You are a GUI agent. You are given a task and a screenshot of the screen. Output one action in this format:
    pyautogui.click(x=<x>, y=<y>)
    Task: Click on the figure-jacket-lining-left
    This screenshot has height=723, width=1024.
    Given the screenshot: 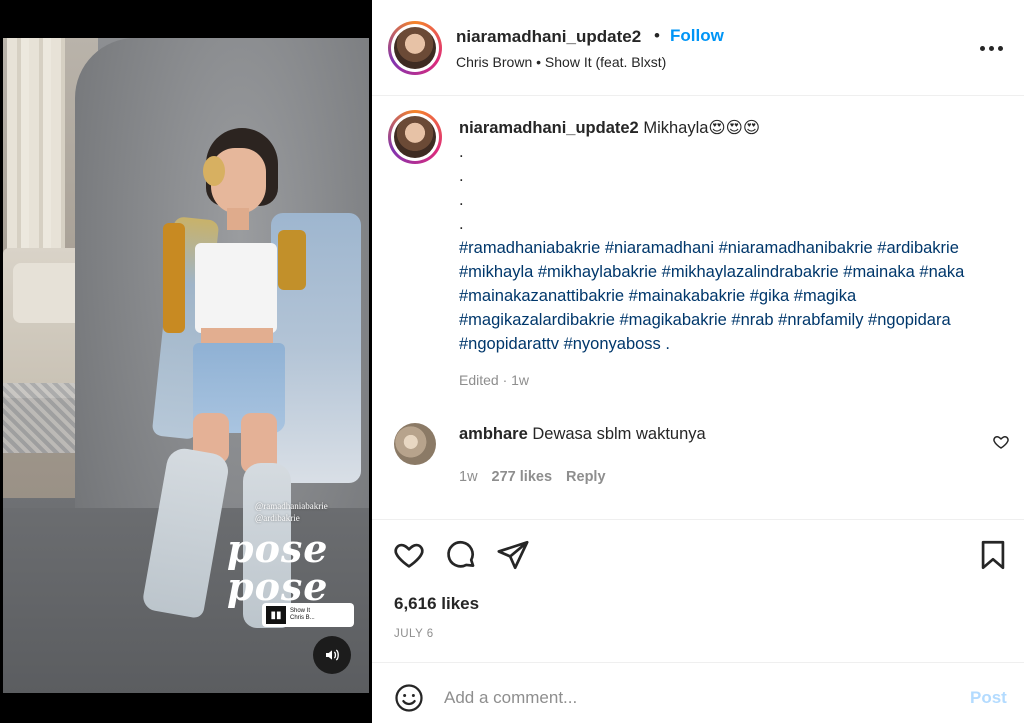 What is the action you would take?
    pyautogui.click(x=174, y=278)
    